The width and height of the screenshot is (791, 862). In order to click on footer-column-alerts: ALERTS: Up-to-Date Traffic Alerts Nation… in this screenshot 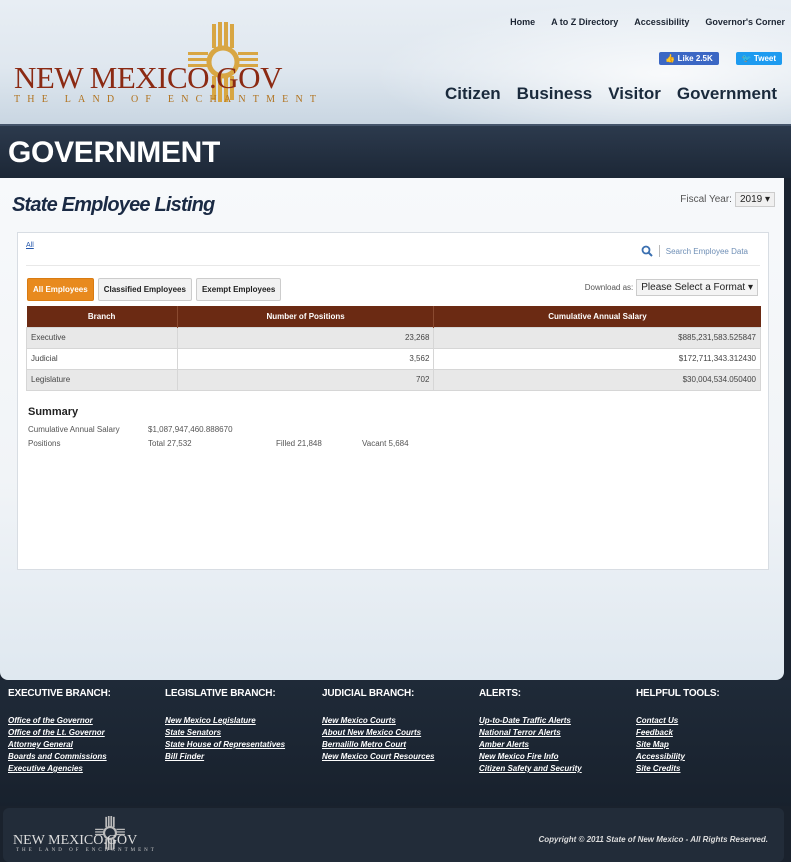, I will do `click(554, 731)`.